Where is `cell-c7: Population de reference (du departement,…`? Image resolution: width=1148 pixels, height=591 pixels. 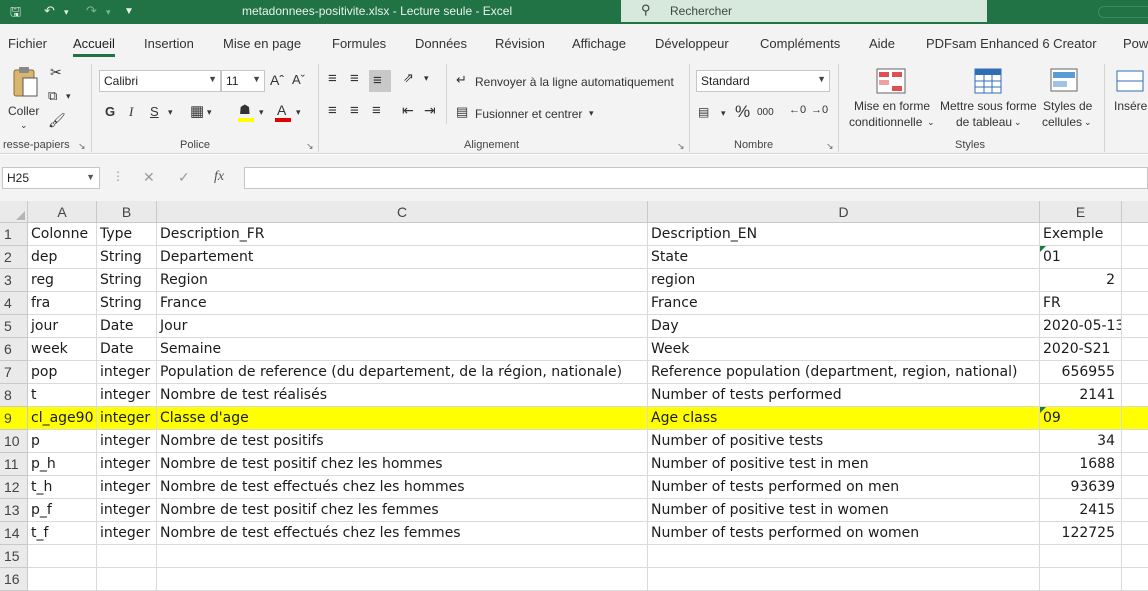
cell-c7: Population de reference (du departement,… is located at coordinates (402, 372).